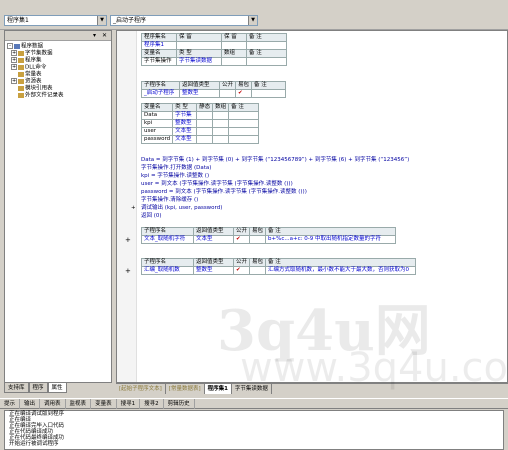  I want to click on tab-variable-table: 变量表, so click(104, 404).